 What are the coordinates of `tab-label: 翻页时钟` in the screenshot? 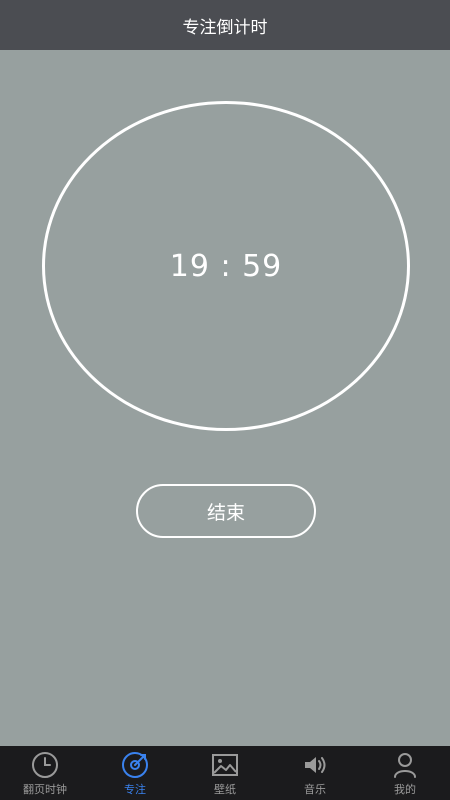 It's located at (45, 789).